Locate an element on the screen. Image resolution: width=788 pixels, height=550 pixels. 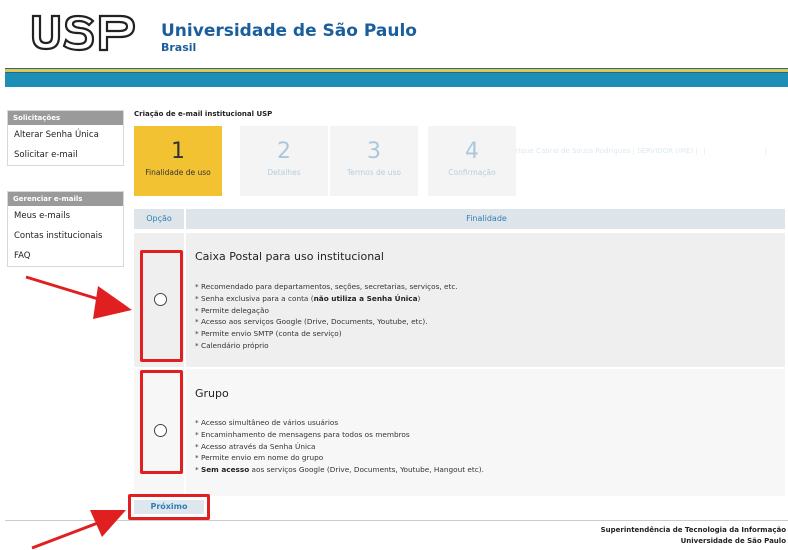
step-label: Confirmação is located at coordinates (472, 172).